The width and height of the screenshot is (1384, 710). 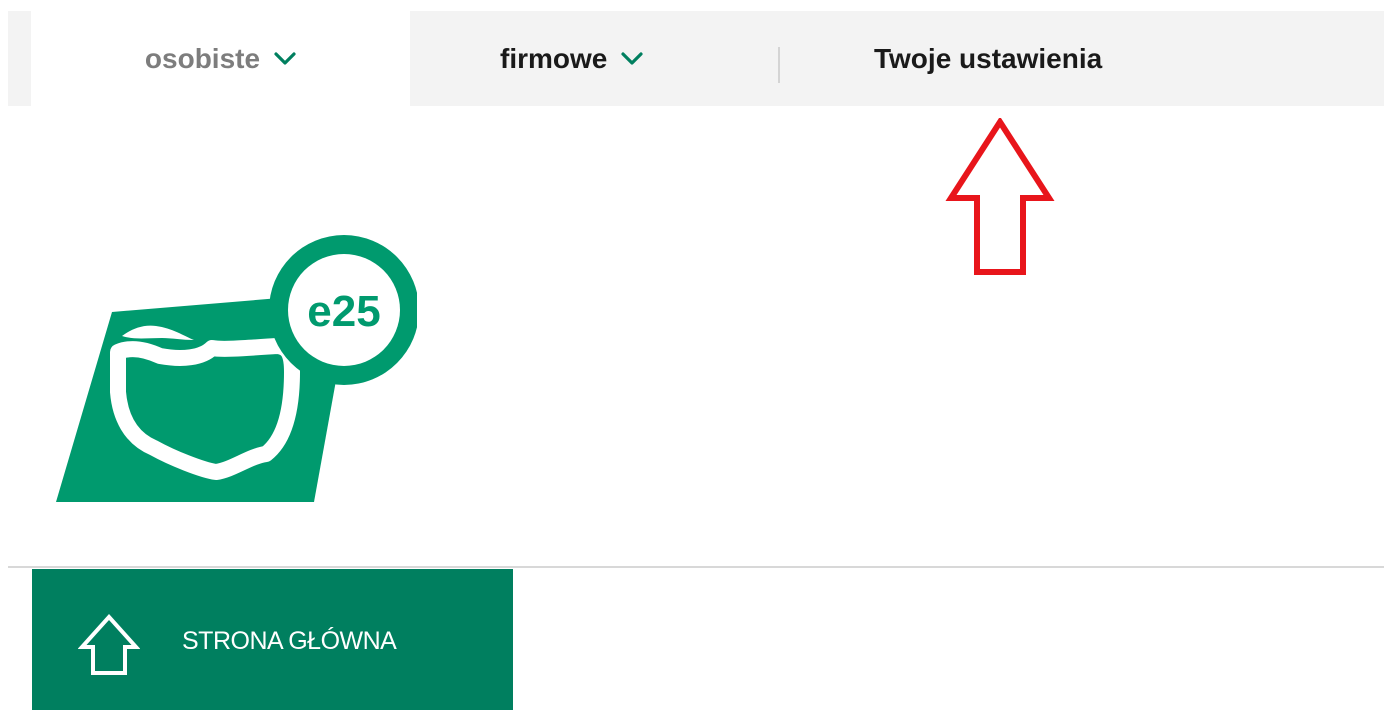 I want to click on home-icon, so click(x=109, y=644).